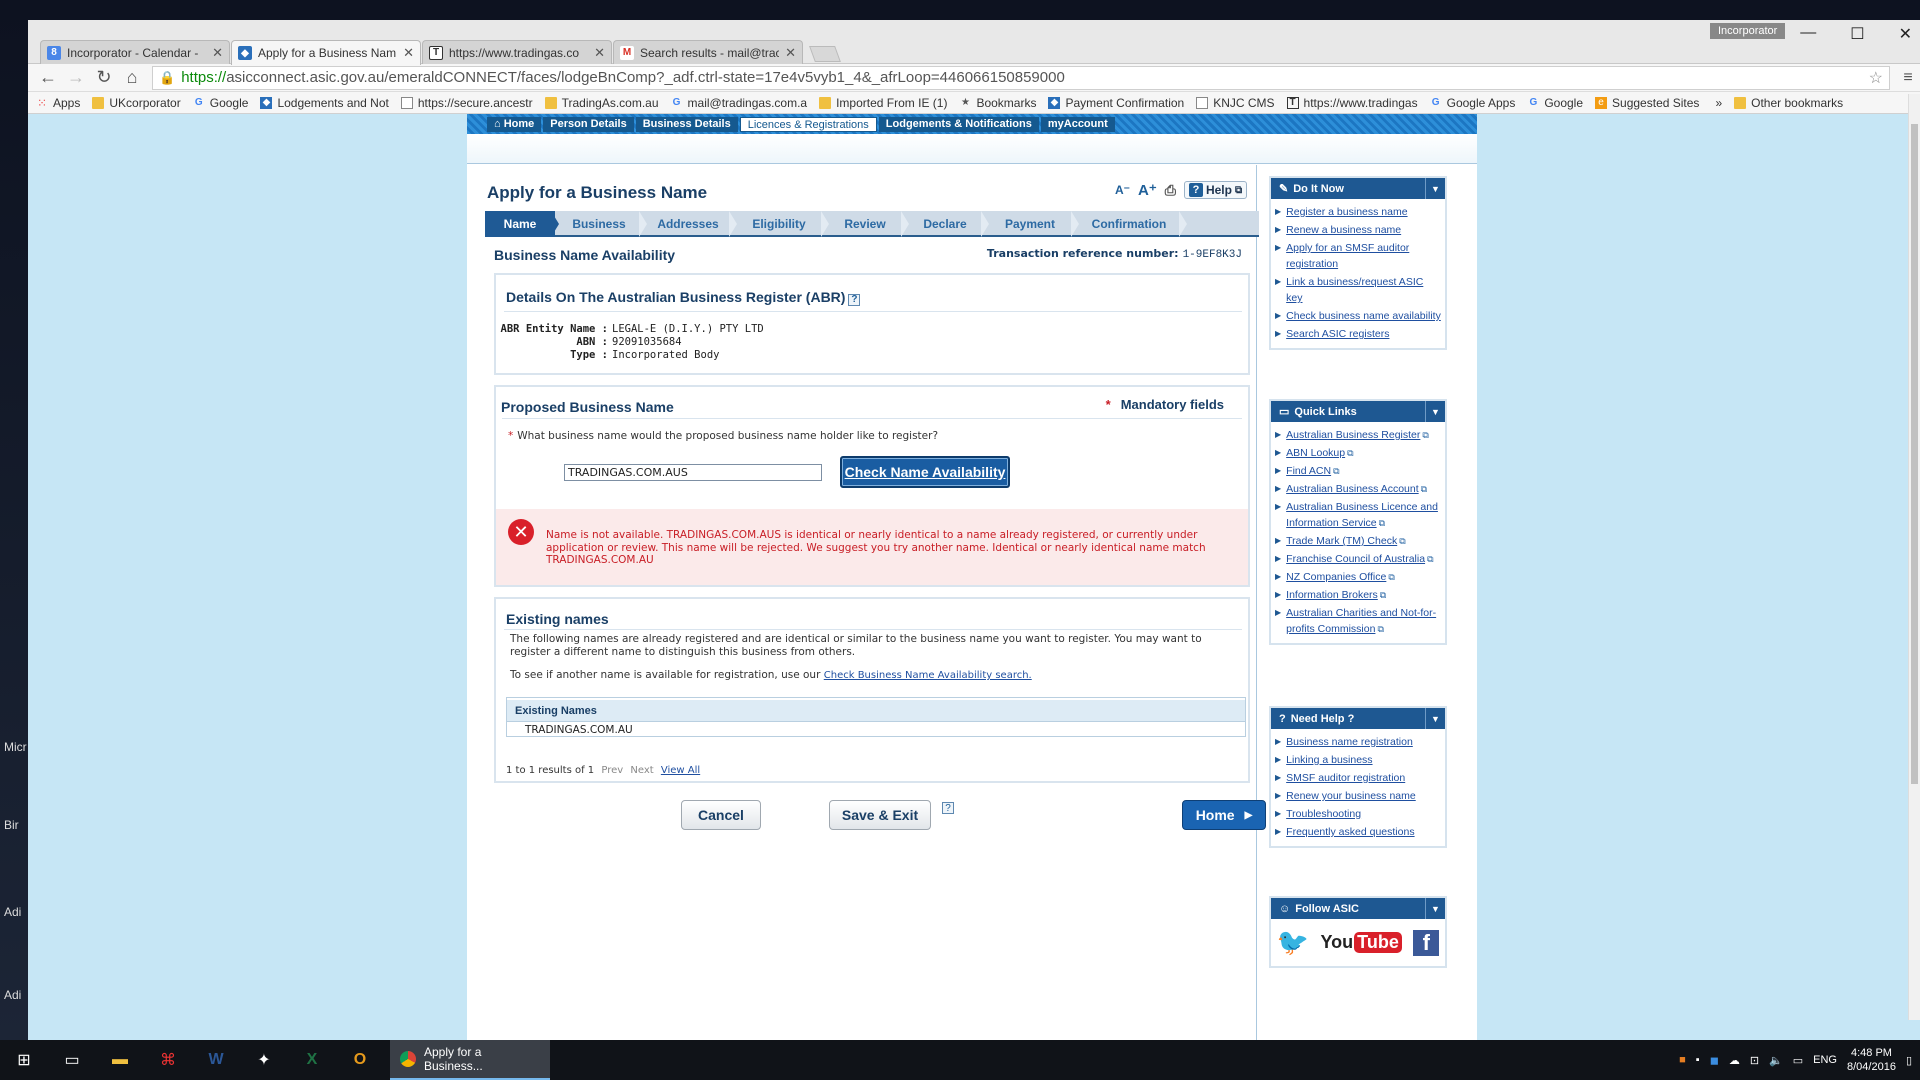 This screenshot has height=1080, width=1920. I want to click on help-button: ? Help ⧉, so click(1215, 190).